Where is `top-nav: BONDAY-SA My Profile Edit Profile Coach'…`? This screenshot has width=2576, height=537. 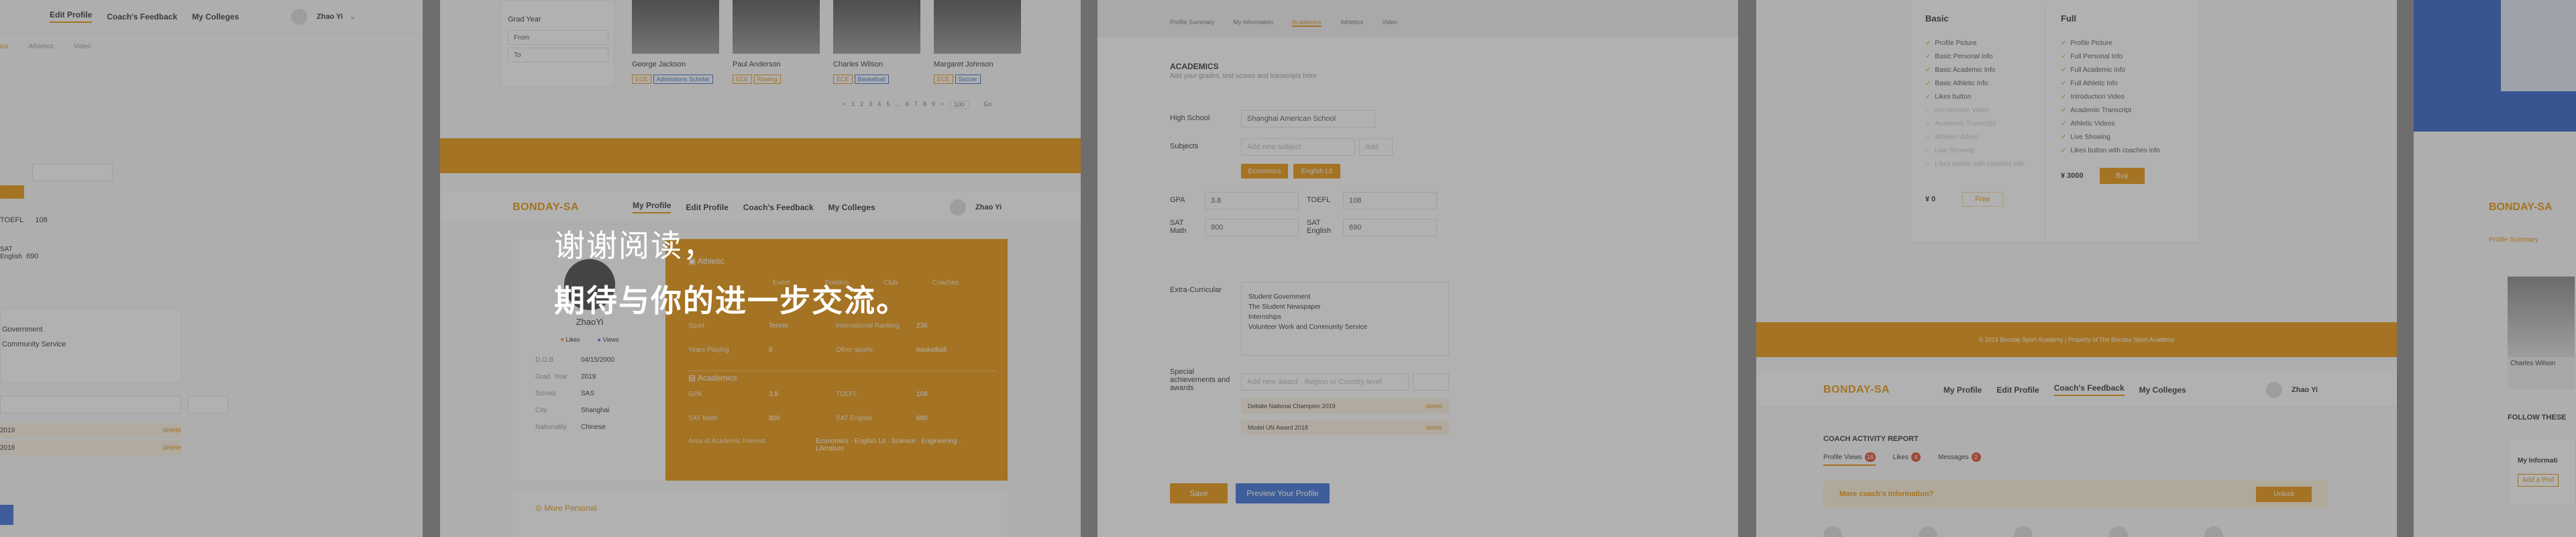 top-nav: BONDAY-SA My Profile Edit Profile Coach'… is located at coordinates (2076, 390).